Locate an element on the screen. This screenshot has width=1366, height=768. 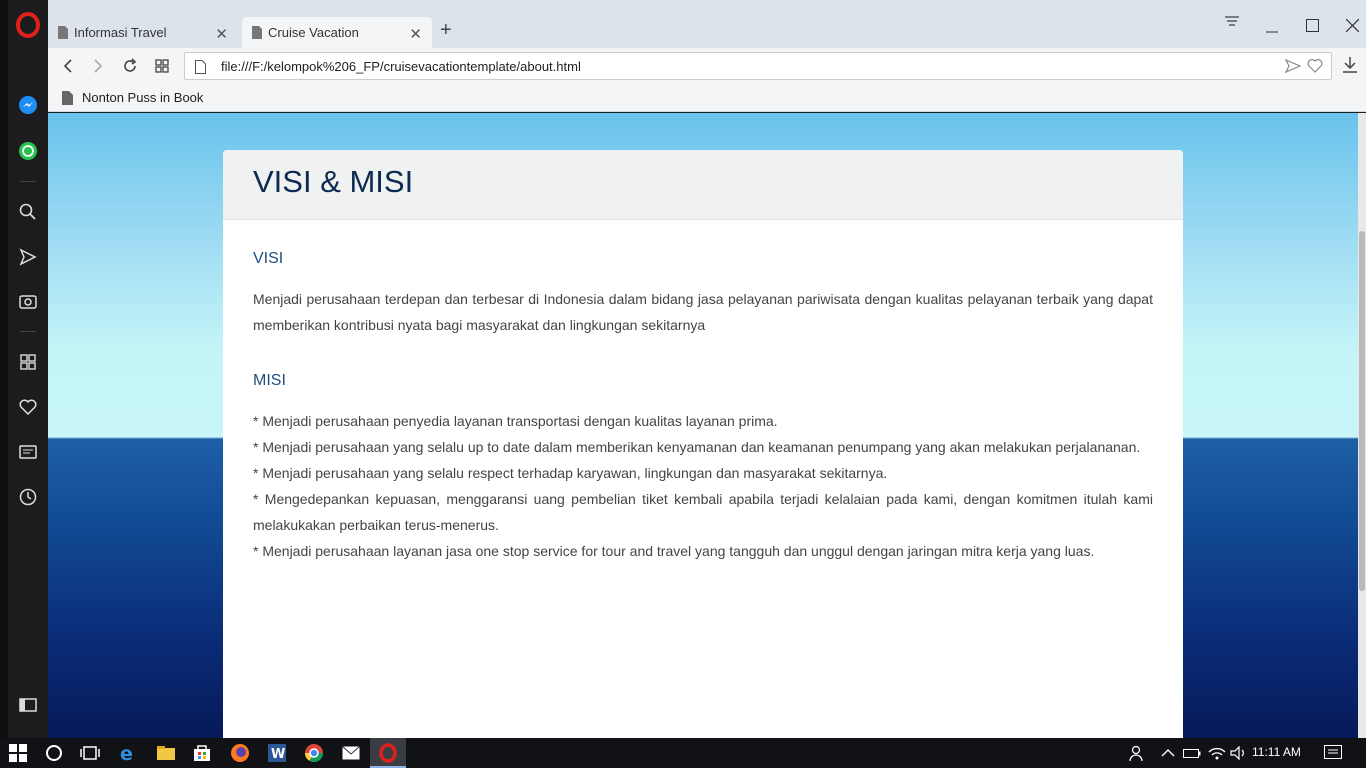
file-explorer-icon is located at coordinates (166, 753).